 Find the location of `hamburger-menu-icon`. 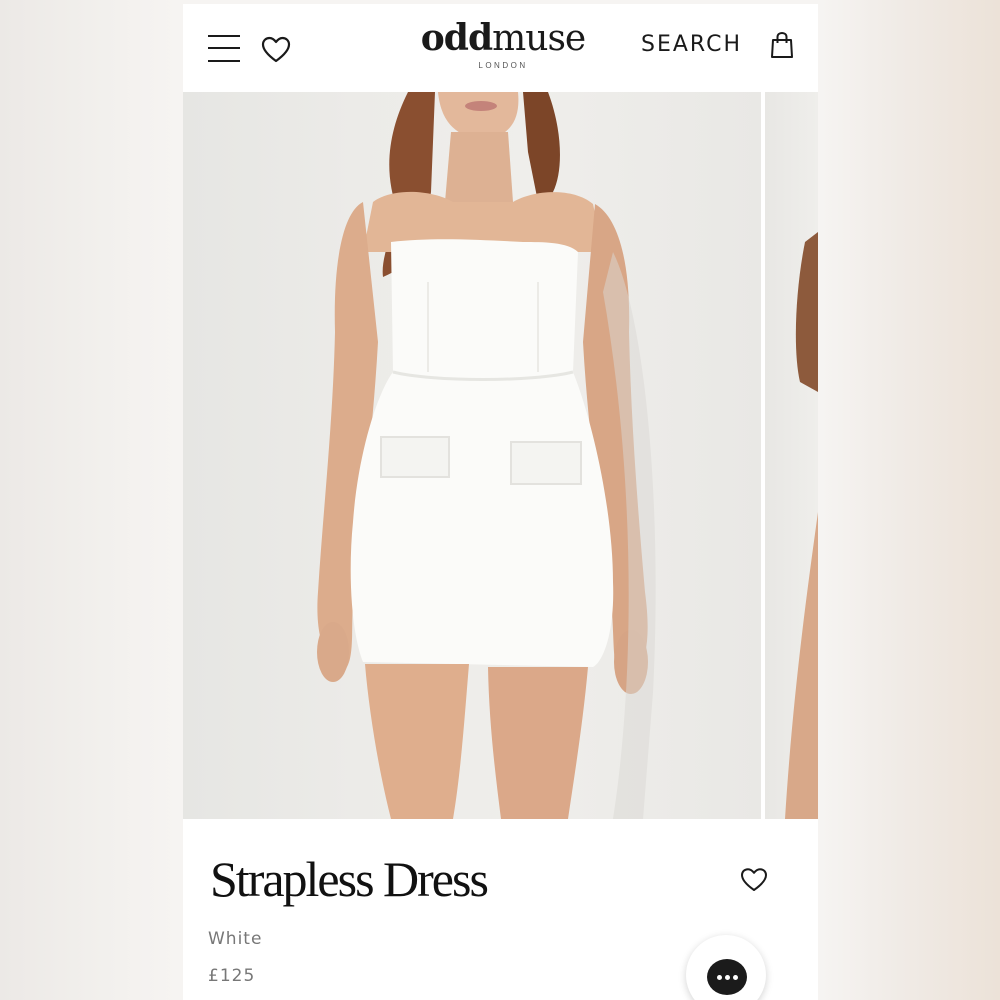

hamburger-menu-icon is located at coordinates (224, 48).